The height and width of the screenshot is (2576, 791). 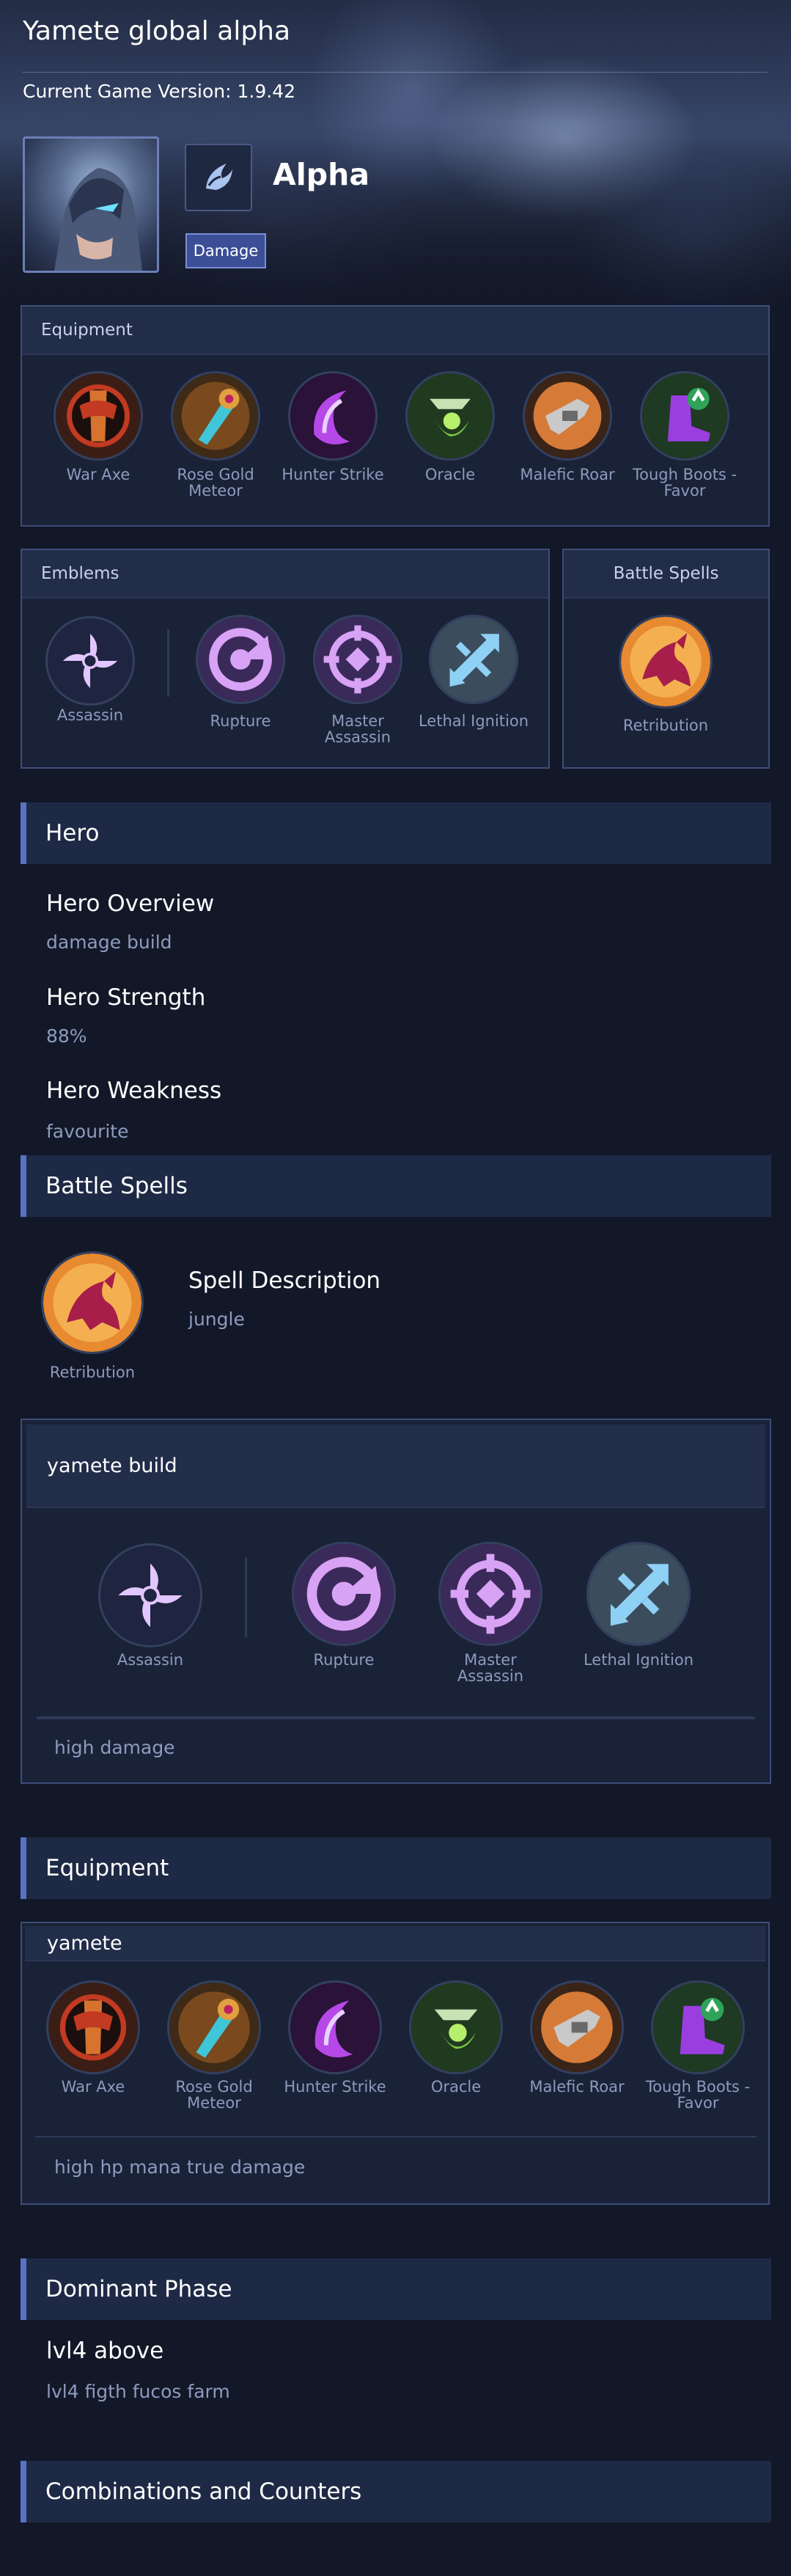 What do you see at coordinates (395, 331) in the screenshot?
I see `equipment-panel-heading: Equipment` at bounding box center [395, 331].